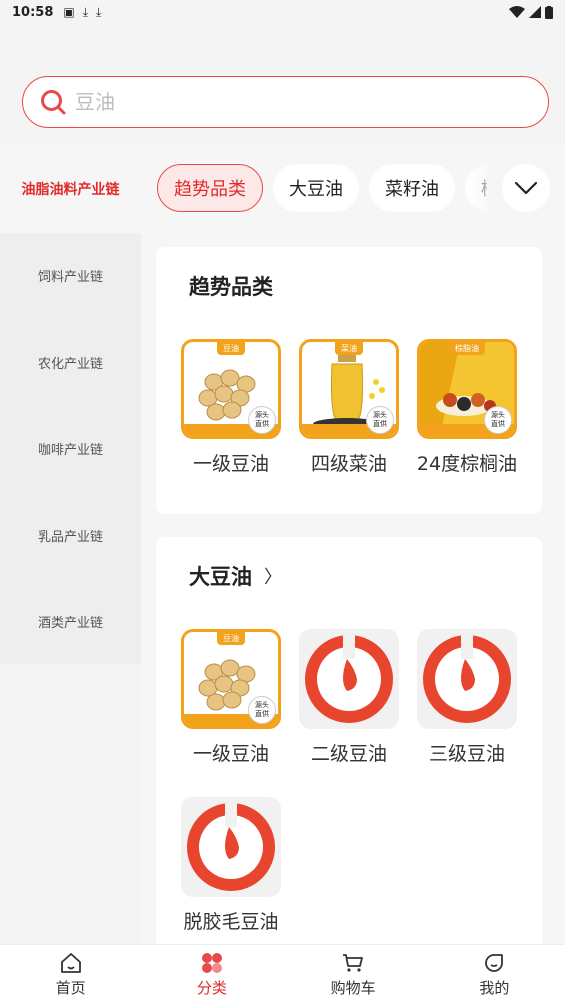 The height and width of the screenshot is (1004, 565). What do you see at coordinates (535, 12) in the screenshot?
I see `signal-icon` at bounding box center [535, 12].